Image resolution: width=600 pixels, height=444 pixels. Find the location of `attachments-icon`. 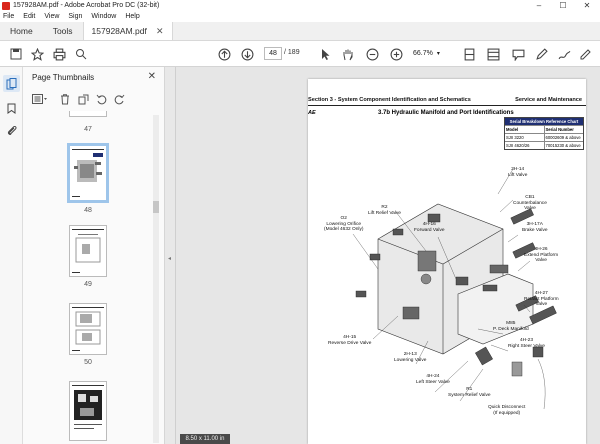

attachments-icon is located at coordinates (11, 130).